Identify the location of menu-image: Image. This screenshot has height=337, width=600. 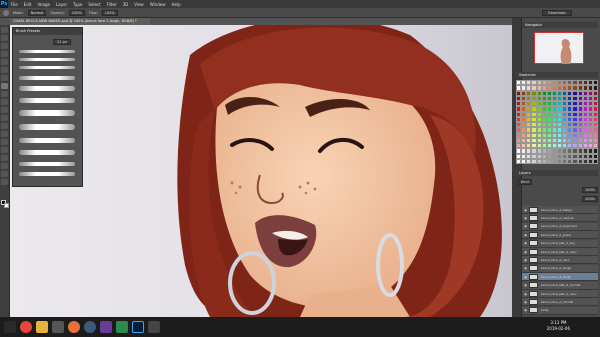
(43, 4).